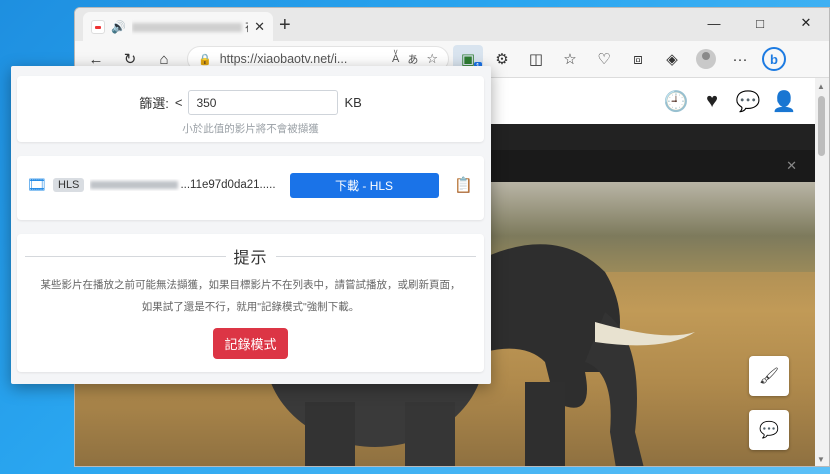 The image size is (830, 474). Describe the element at coordinates (502, 59) in the screenshot. I see `extensions-puzzle-icon: ⚙` at that location.